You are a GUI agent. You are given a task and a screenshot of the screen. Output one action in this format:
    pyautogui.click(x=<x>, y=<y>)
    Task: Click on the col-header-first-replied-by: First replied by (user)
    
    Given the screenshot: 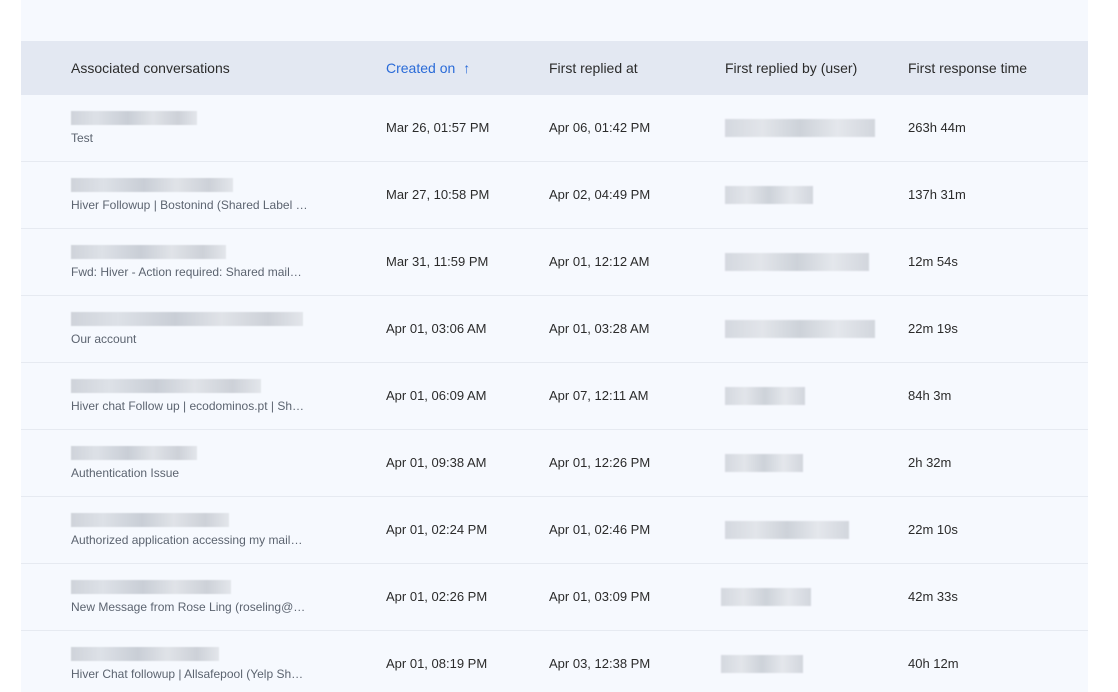 What is the action you would take?
    pyautogui.click(x=791, y=68)
    